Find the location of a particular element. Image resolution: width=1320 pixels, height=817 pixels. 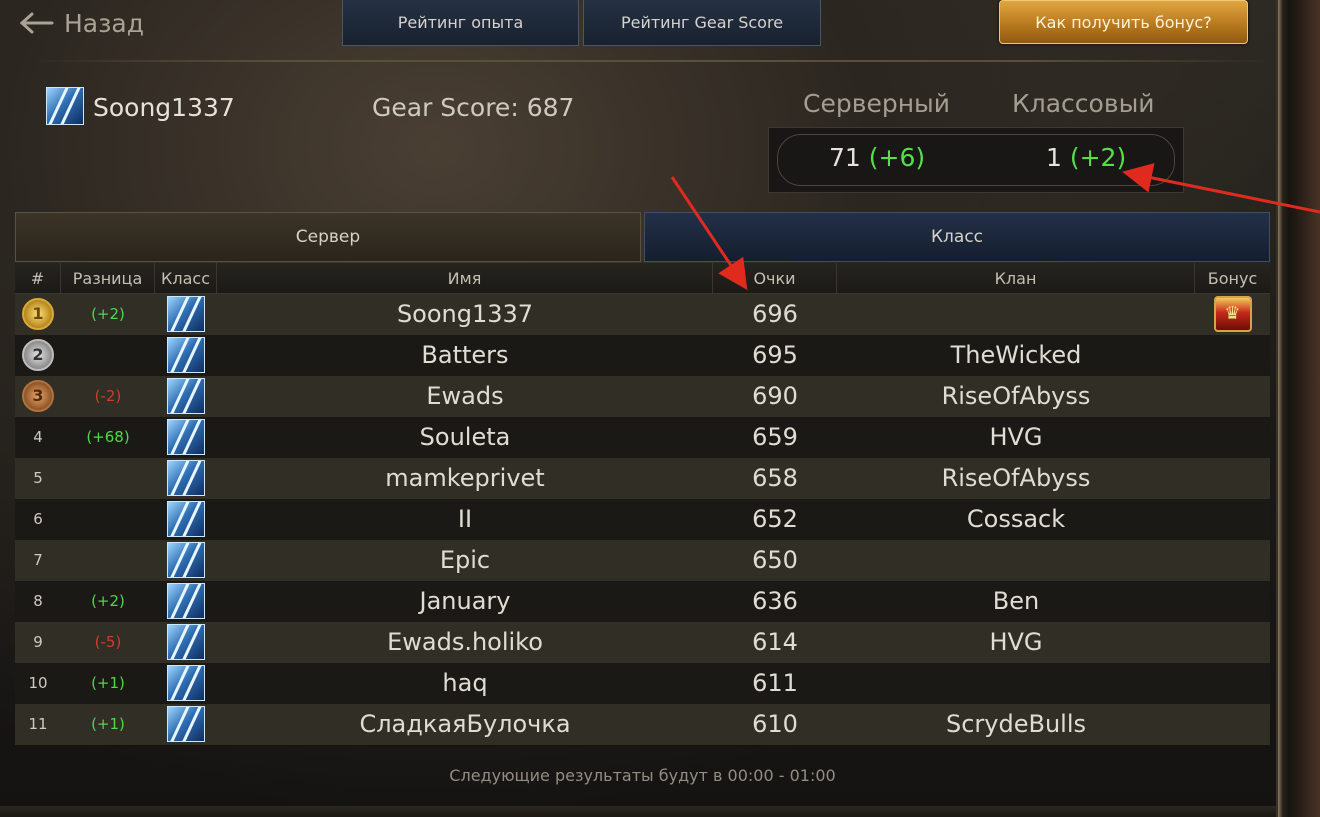

player-name-cell: Batters is located at coordinates (465, 355).